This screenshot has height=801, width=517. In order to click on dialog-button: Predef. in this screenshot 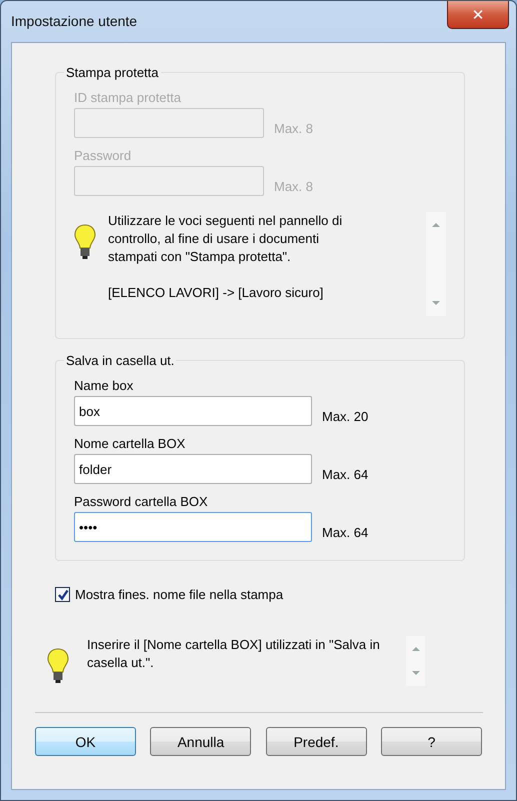, I will do `click(316, 741)`.